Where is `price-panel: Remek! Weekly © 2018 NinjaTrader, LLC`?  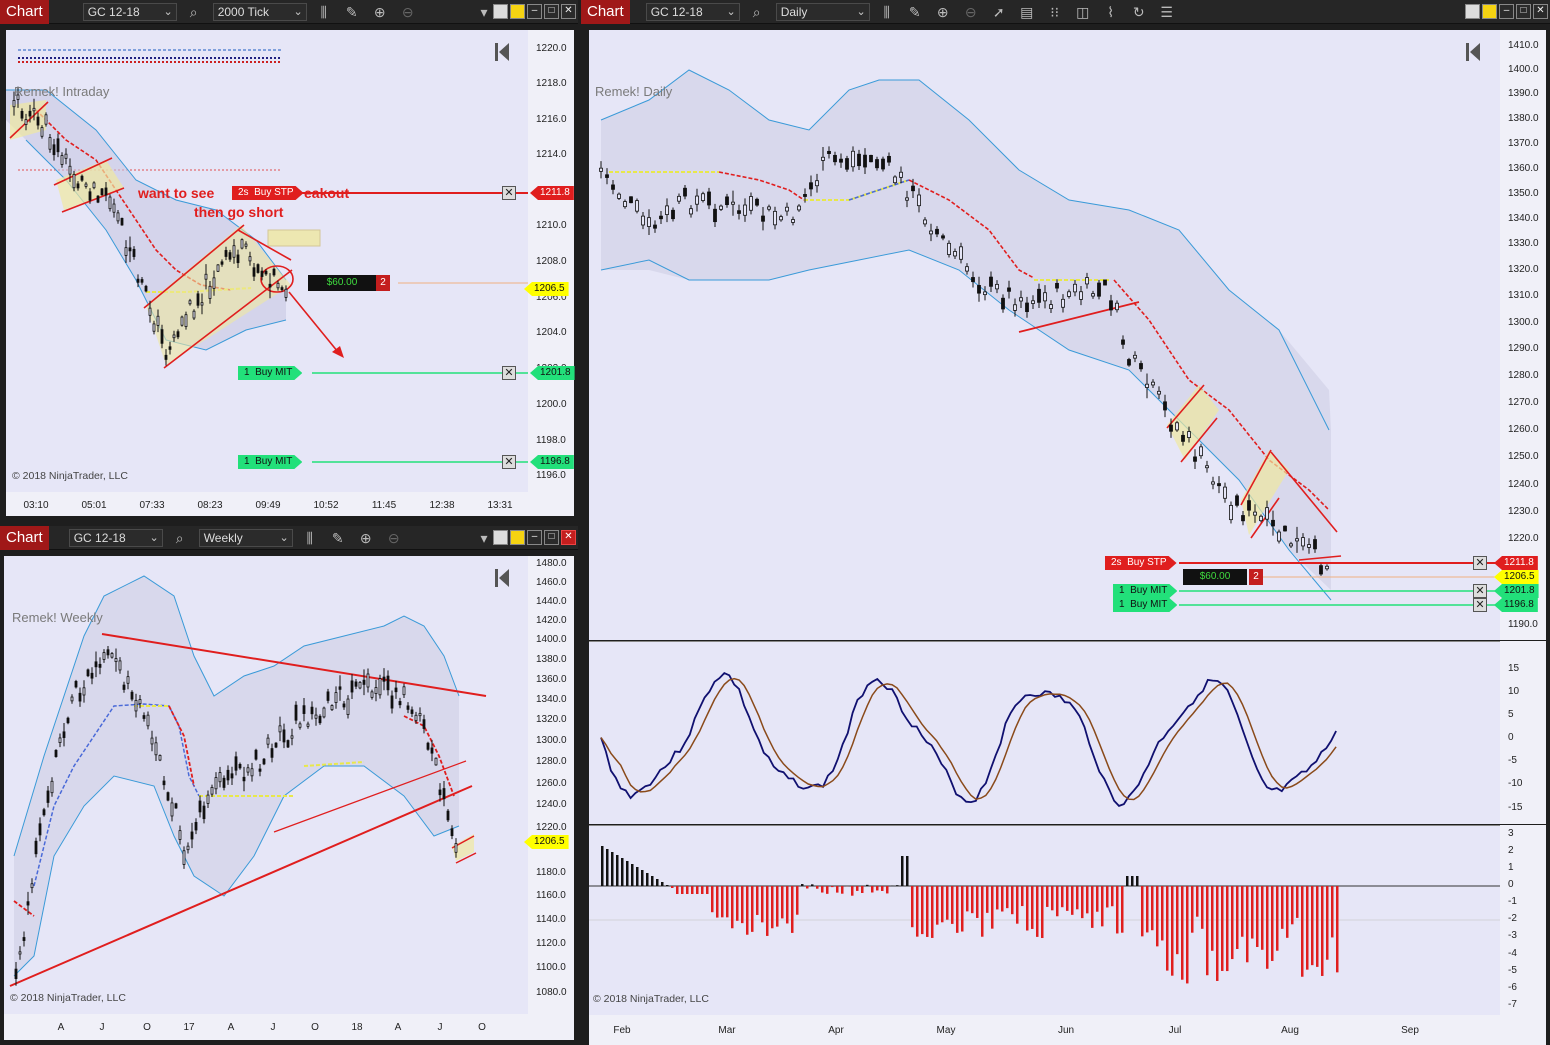
price-panel: Remek! Weekly © 2018 NinjaTrader, LLC is located at coordinates (266, 785).